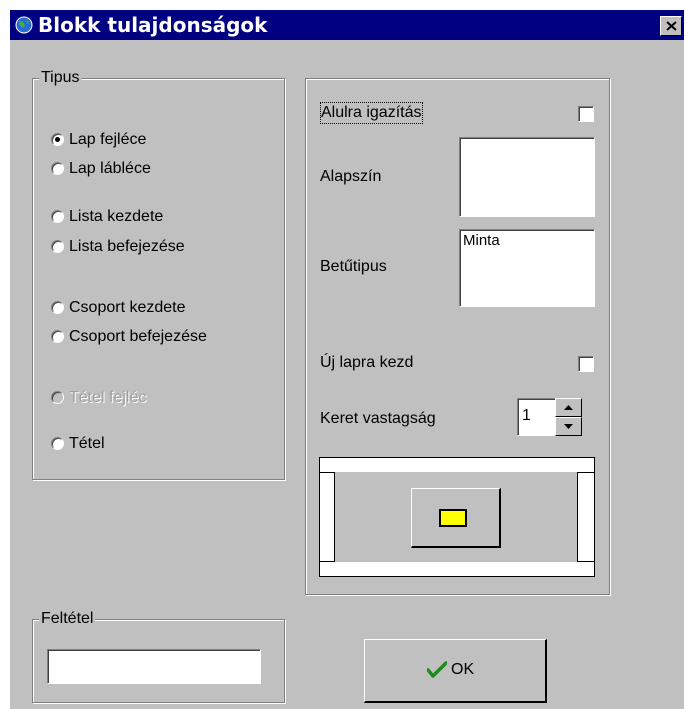 The width and height of the screenshot is (685, 709). What do you see at coordinates (116, 216) in the screenshot?
I see `radio-label: Lista kezdete` at bounding box center [116, 216].